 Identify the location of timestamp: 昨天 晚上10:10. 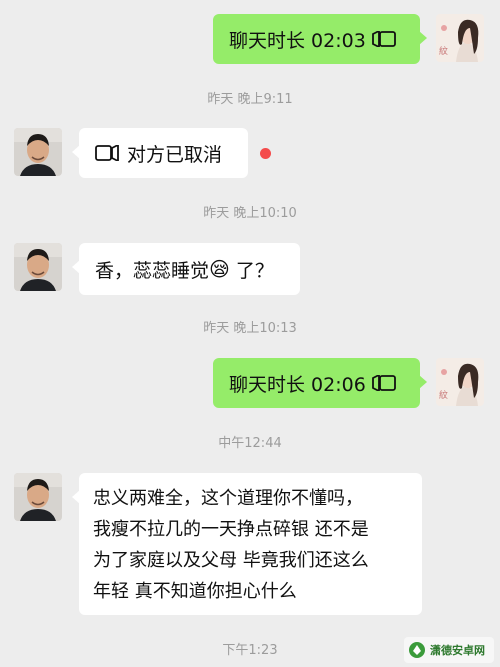
(250, 213).